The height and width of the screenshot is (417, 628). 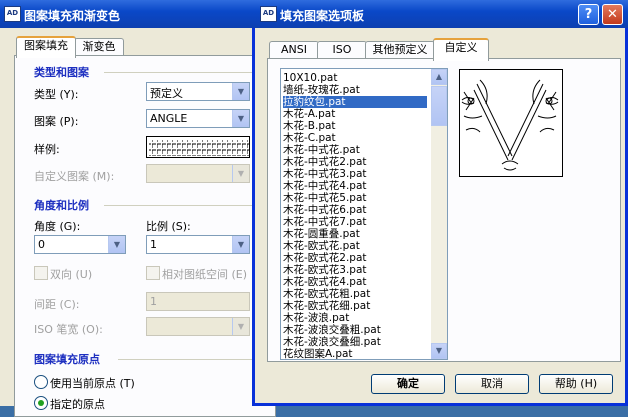 What do you see at coordinates (41, 403) in the screenshot?
I see `specified-origin-radio` at bounding box center [41, 403].